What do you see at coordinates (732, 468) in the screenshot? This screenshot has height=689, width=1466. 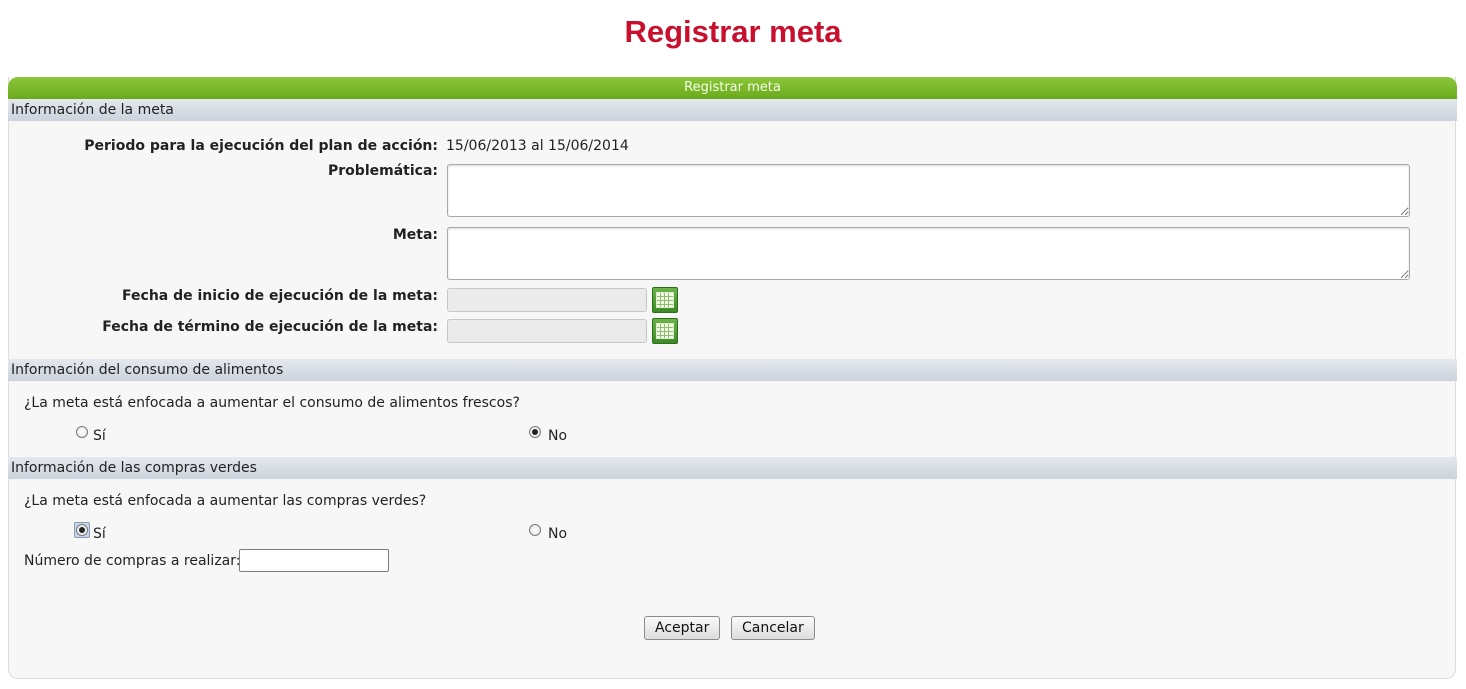 I see `section-compras: Información de las compras verdes` at bounding box center [732, 468].